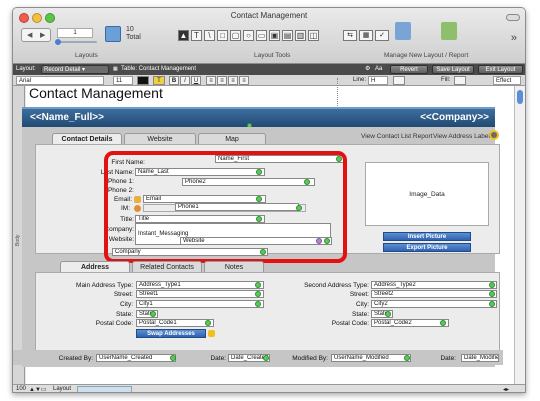 The image size is (540, 401). I want to click on effect-select: Effect, so click(507, 80).